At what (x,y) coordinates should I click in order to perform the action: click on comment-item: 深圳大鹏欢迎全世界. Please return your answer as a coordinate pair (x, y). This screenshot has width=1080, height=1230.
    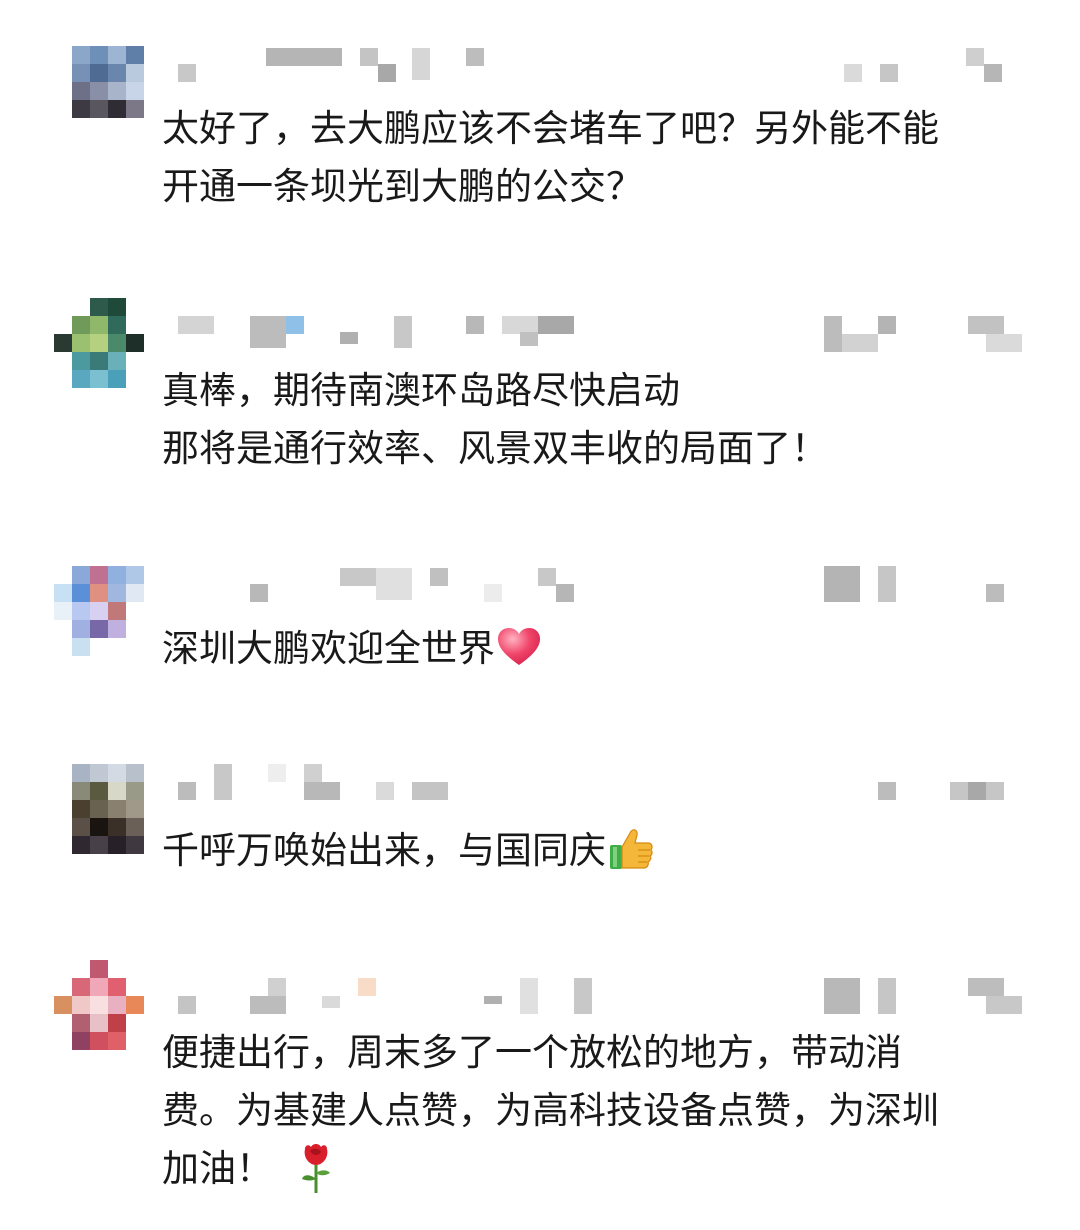
    Looking at the image, I should click on (540, 626).